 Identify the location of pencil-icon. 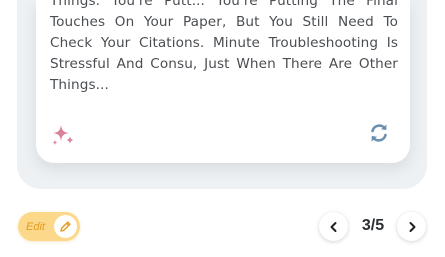
(65, 226).